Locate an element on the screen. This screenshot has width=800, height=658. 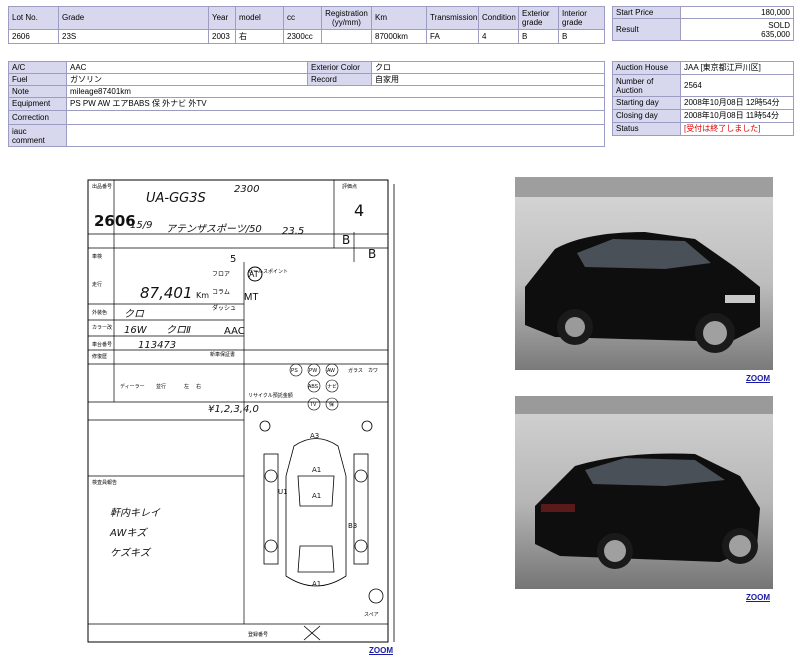
status-label: Status is located at coordinates (646, 129).